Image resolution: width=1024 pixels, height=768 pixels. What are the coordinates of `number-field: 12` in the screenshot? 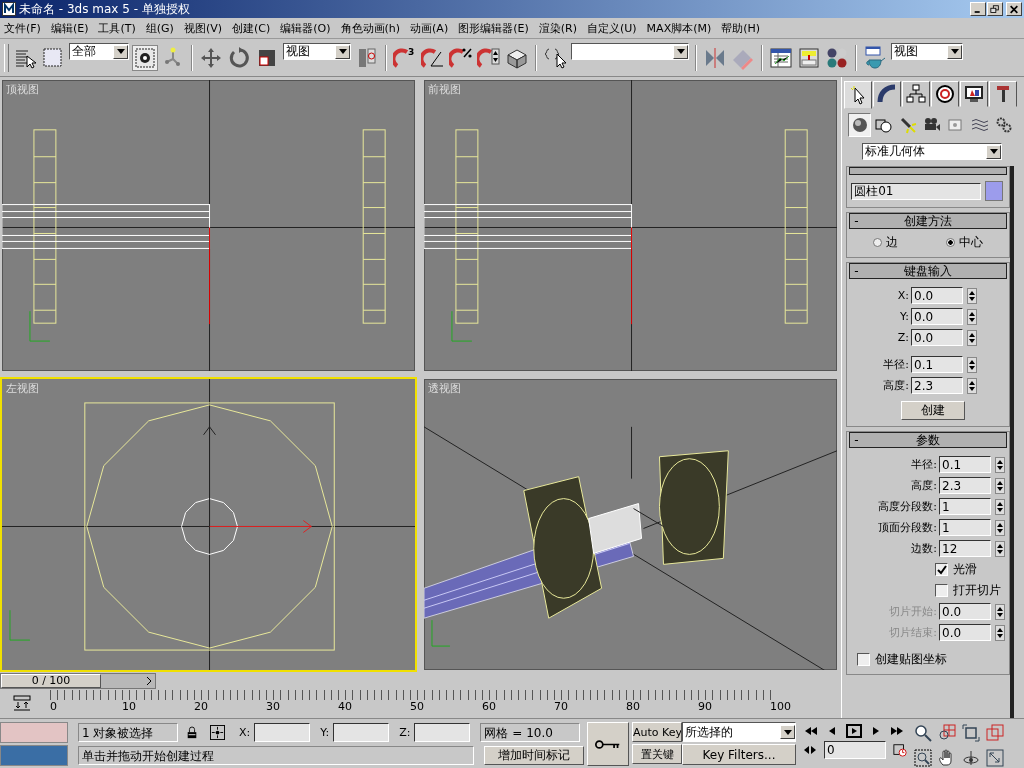 It's located at (965, 548).